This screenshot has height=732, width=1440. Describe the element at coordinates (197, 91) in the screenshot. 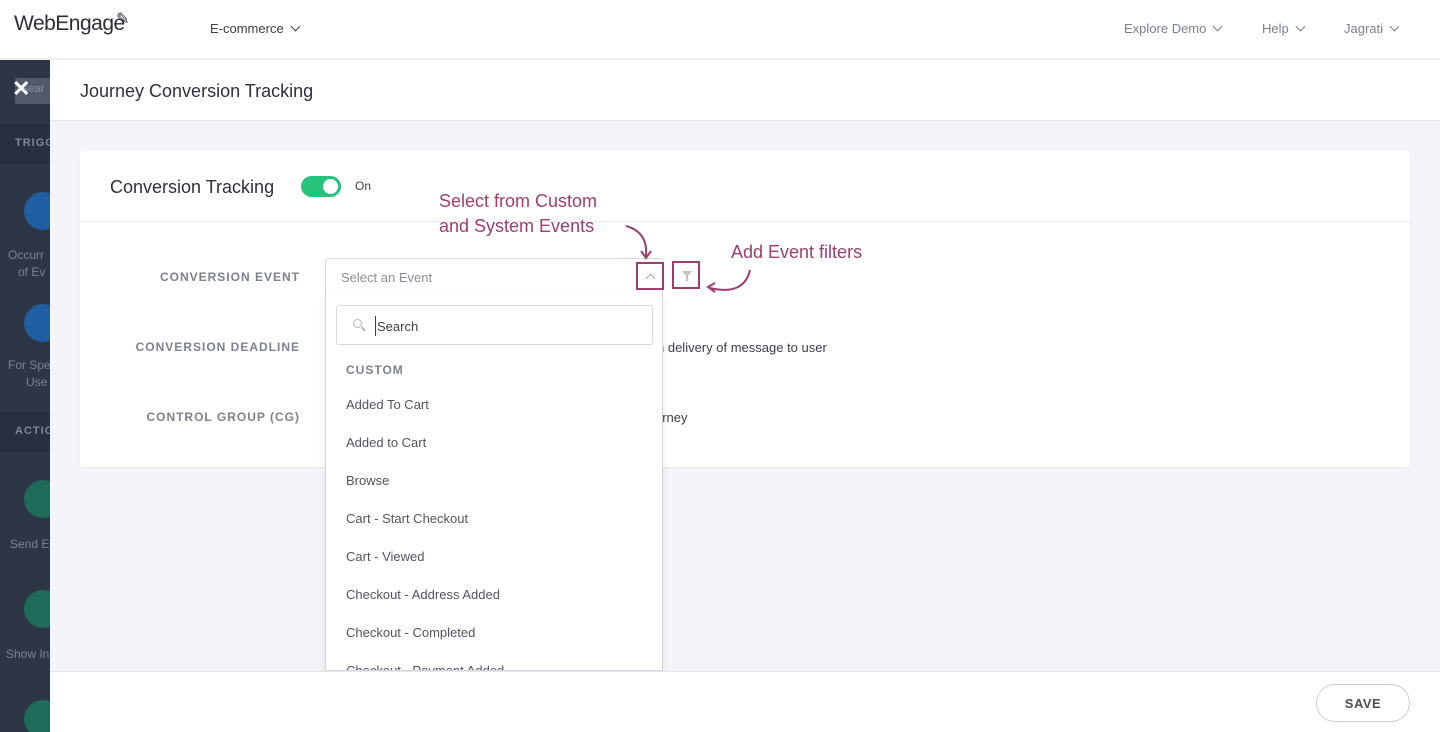

I see `page-title: Journey Conversion Tracking` at that location.